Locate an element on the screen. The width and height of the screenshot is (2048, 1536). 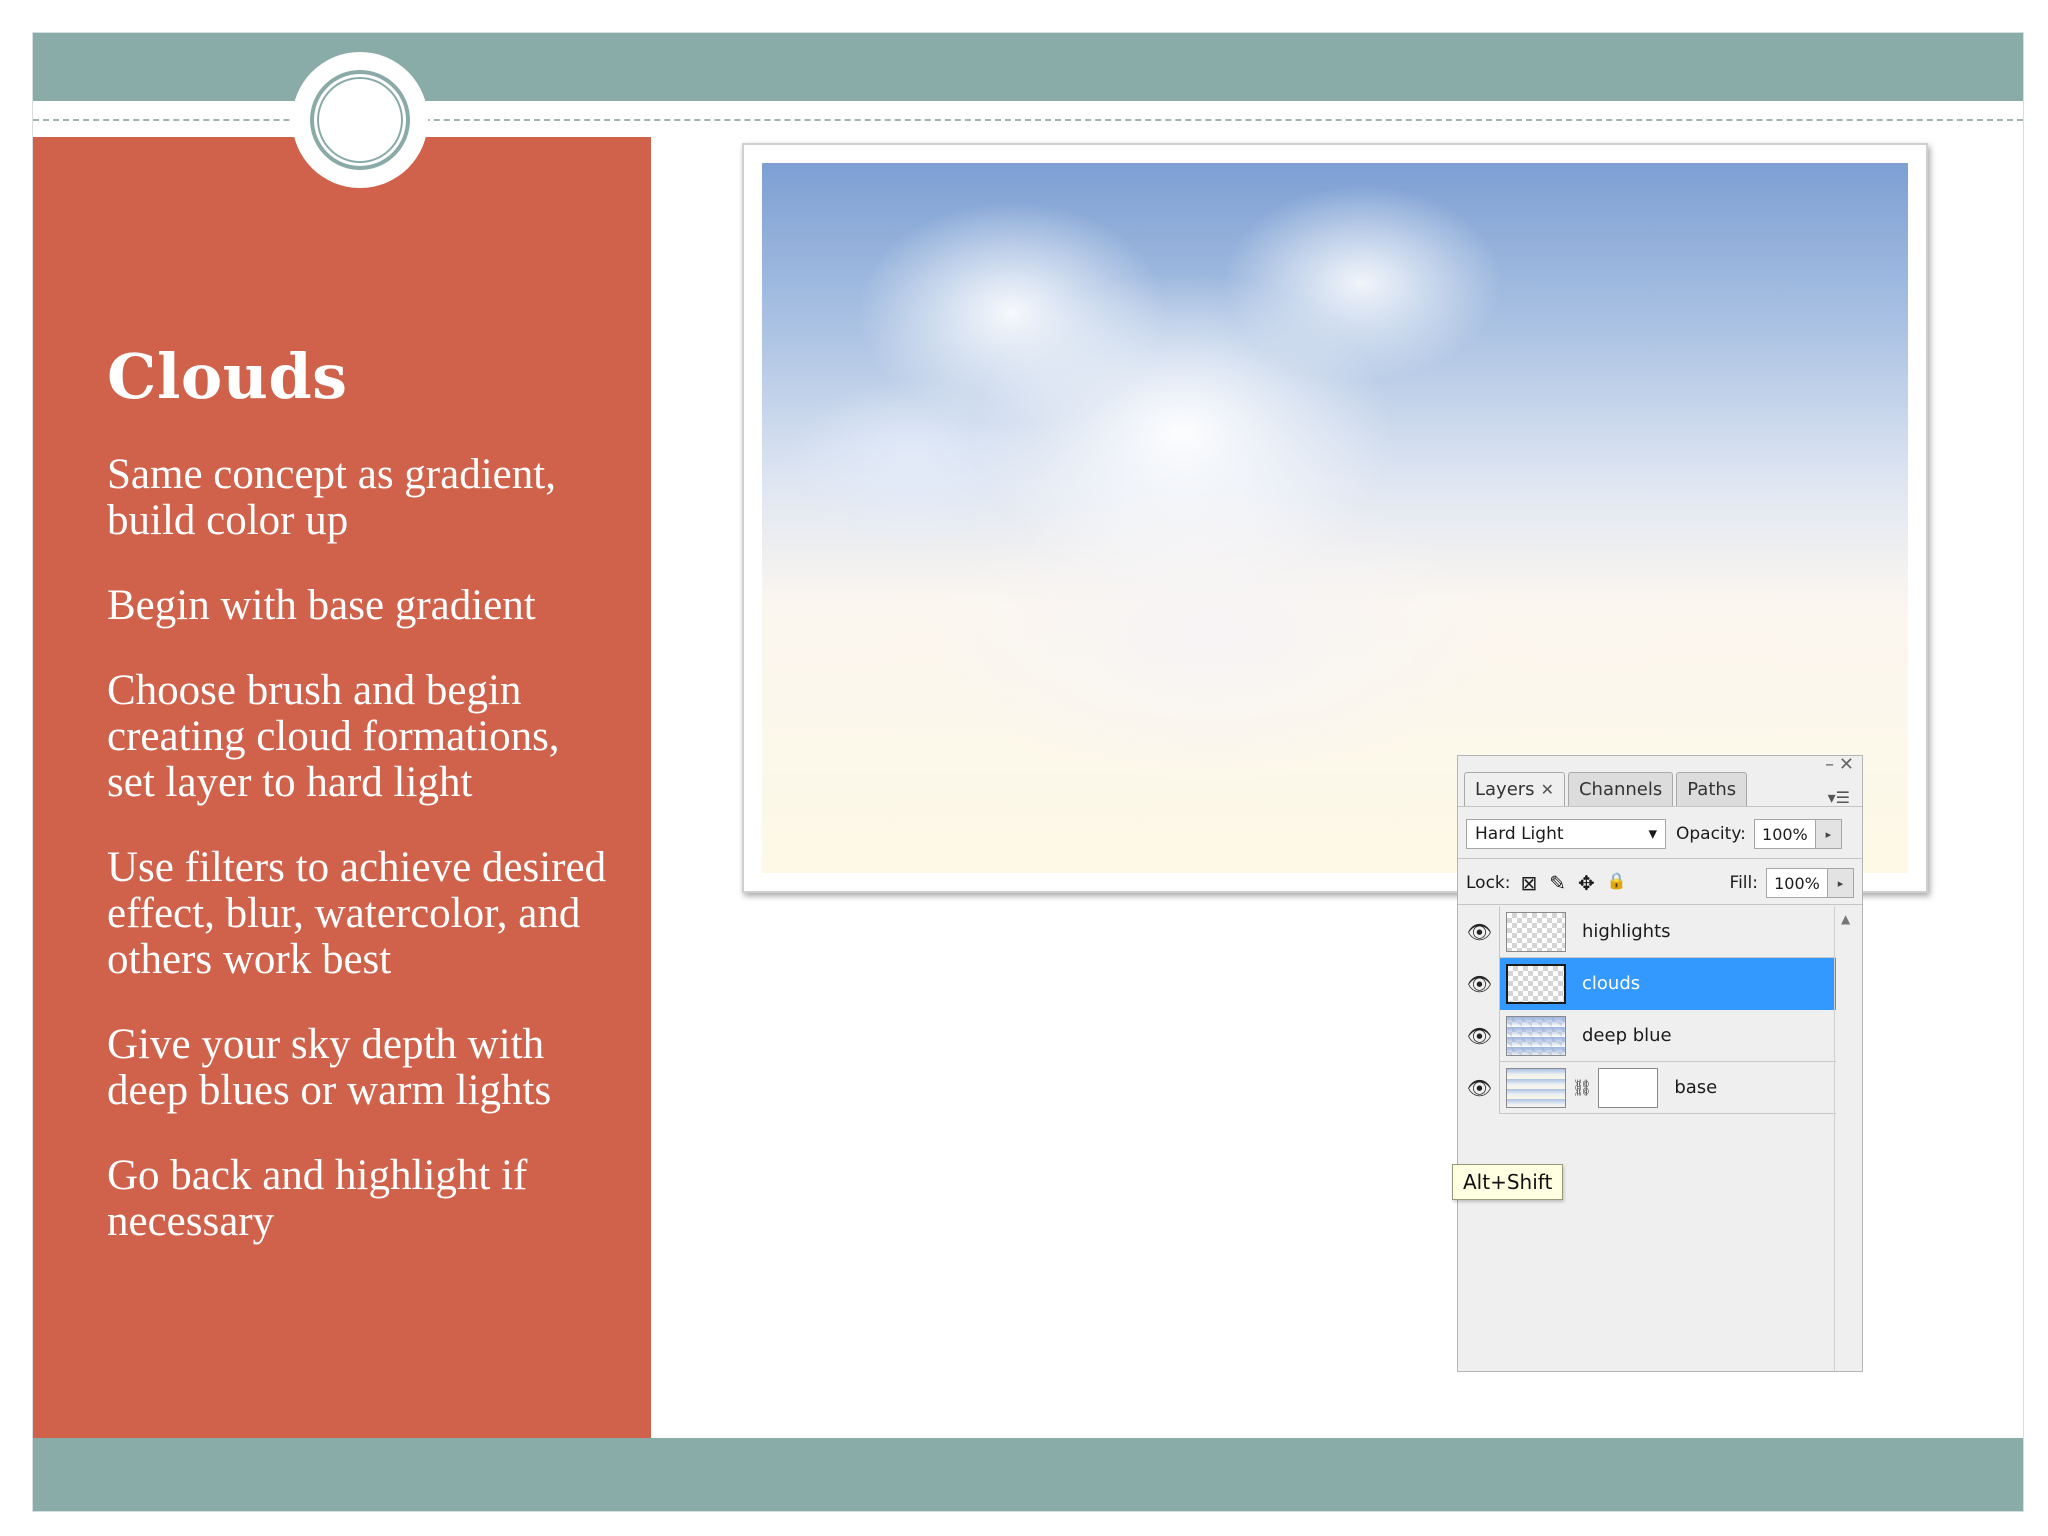
layer-name: base is located at coordinates (1696, 1087).